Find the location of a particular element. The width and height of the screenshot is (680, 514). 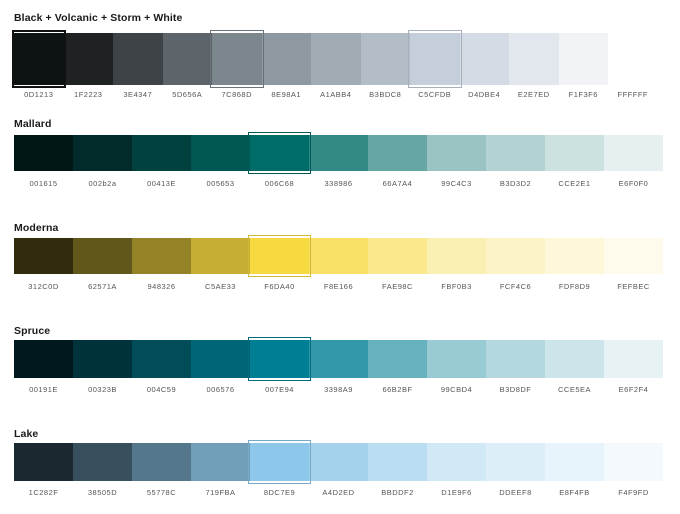

swatch: 99C4C3 is located at coordinates (456, 162).